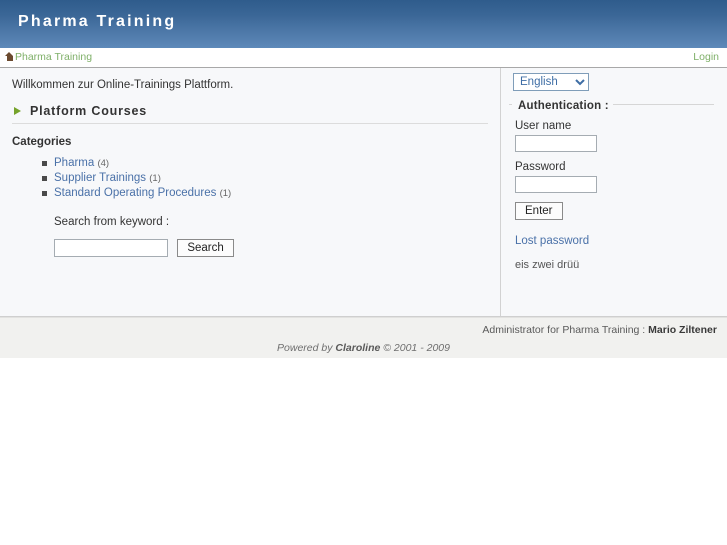 Image resolution: width=727 pixels, height=545 pixels. I want to click on site-header: Pharma Training, so click(363, 24).